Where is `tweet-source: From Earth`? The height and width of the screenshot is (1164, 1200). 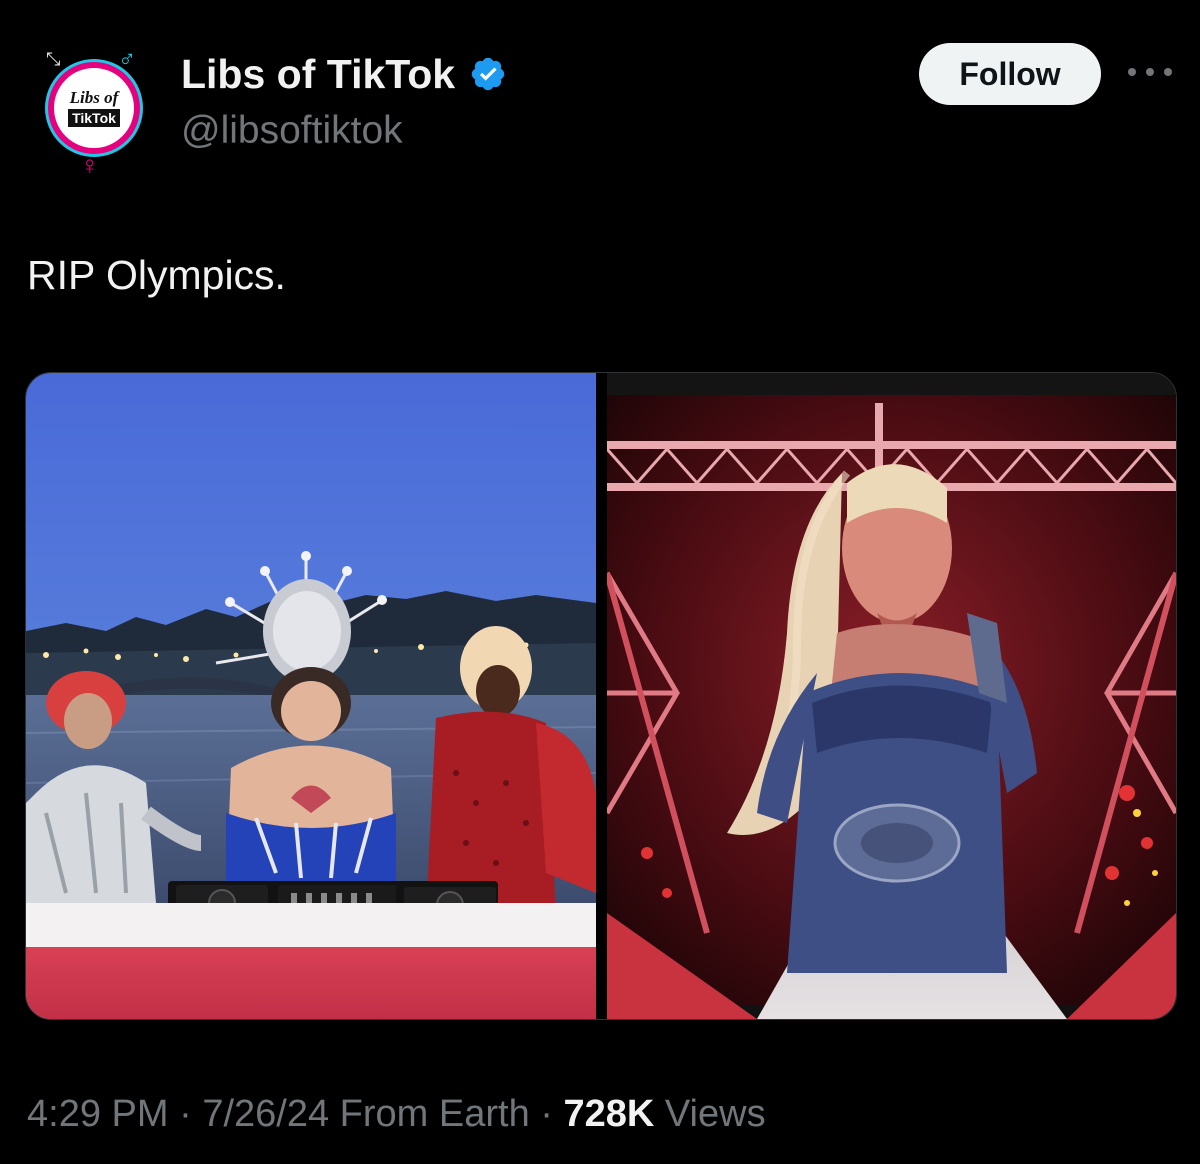
tweet-source: From Earth is located at coordinates (429, 1114).